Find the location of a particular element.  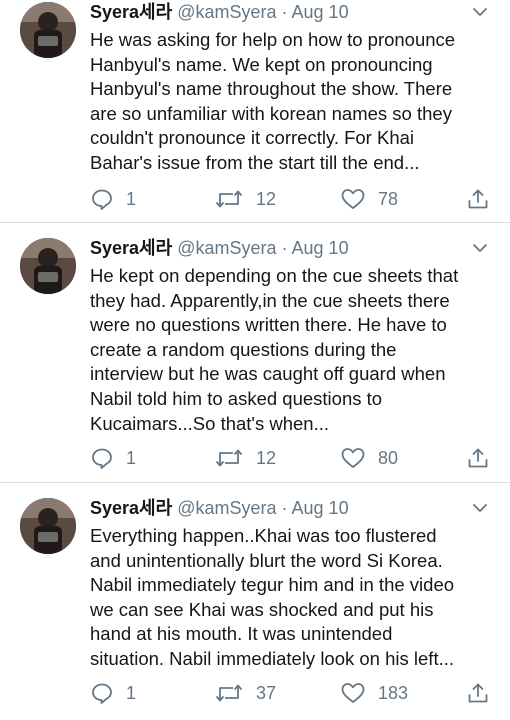

like-button: 183 is located at coordinates (374, 693).